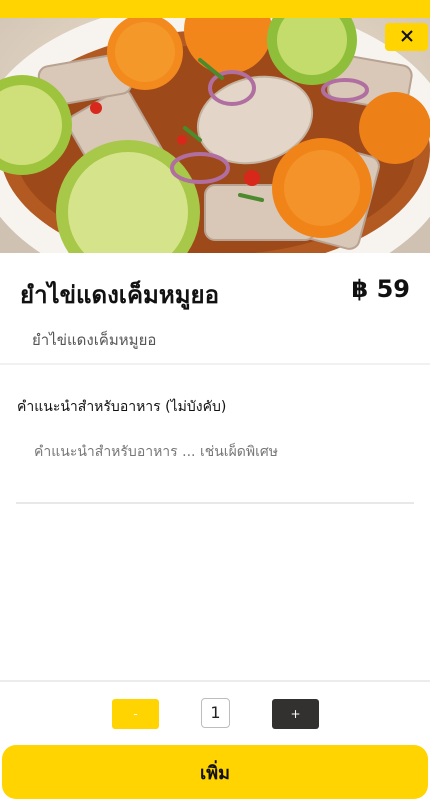 This screenshot has width=430, height=800. I want to click on increase-quantity-button: +, so click(295, 714).